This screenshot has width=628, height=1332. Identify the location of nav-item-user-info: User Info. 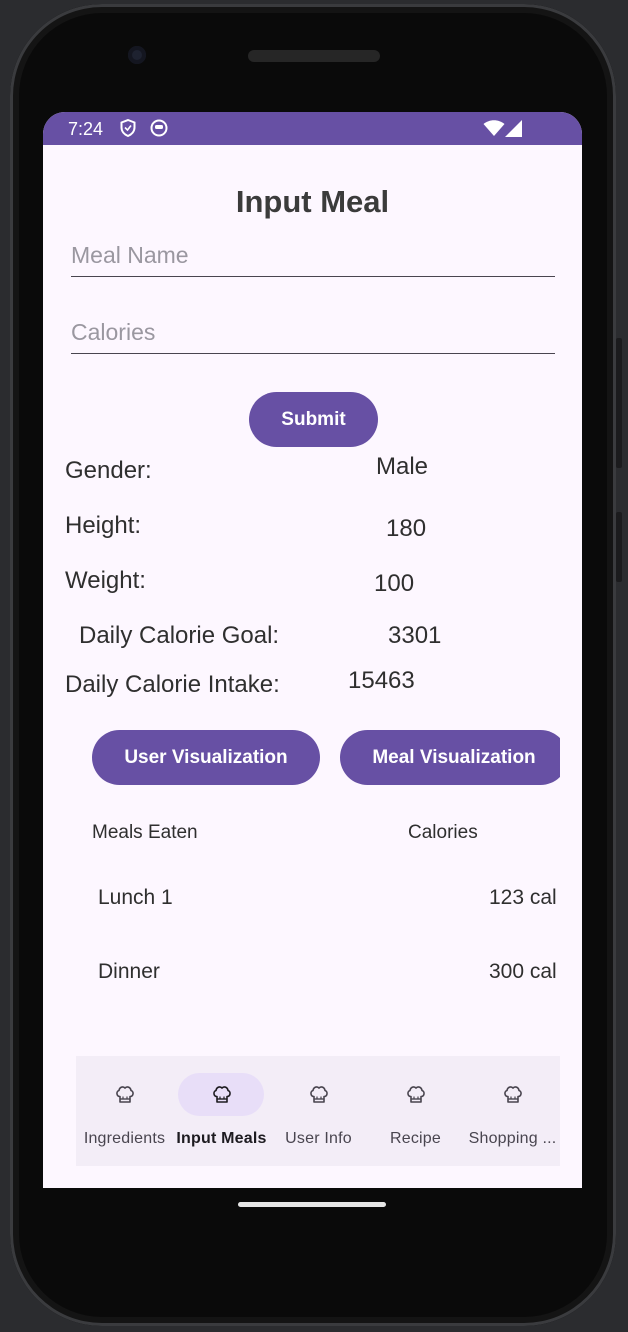
(318, 1111).